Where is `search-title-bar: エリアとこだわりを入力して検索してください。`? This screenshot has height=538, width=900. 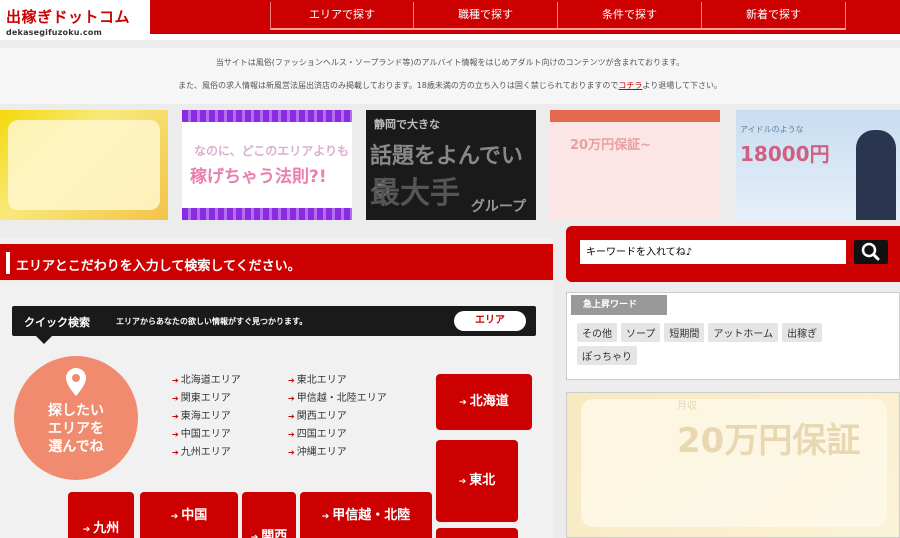
search-title-bar: エリアとこだわりを入力して検索してください。 is located at coordinates (276, 263).